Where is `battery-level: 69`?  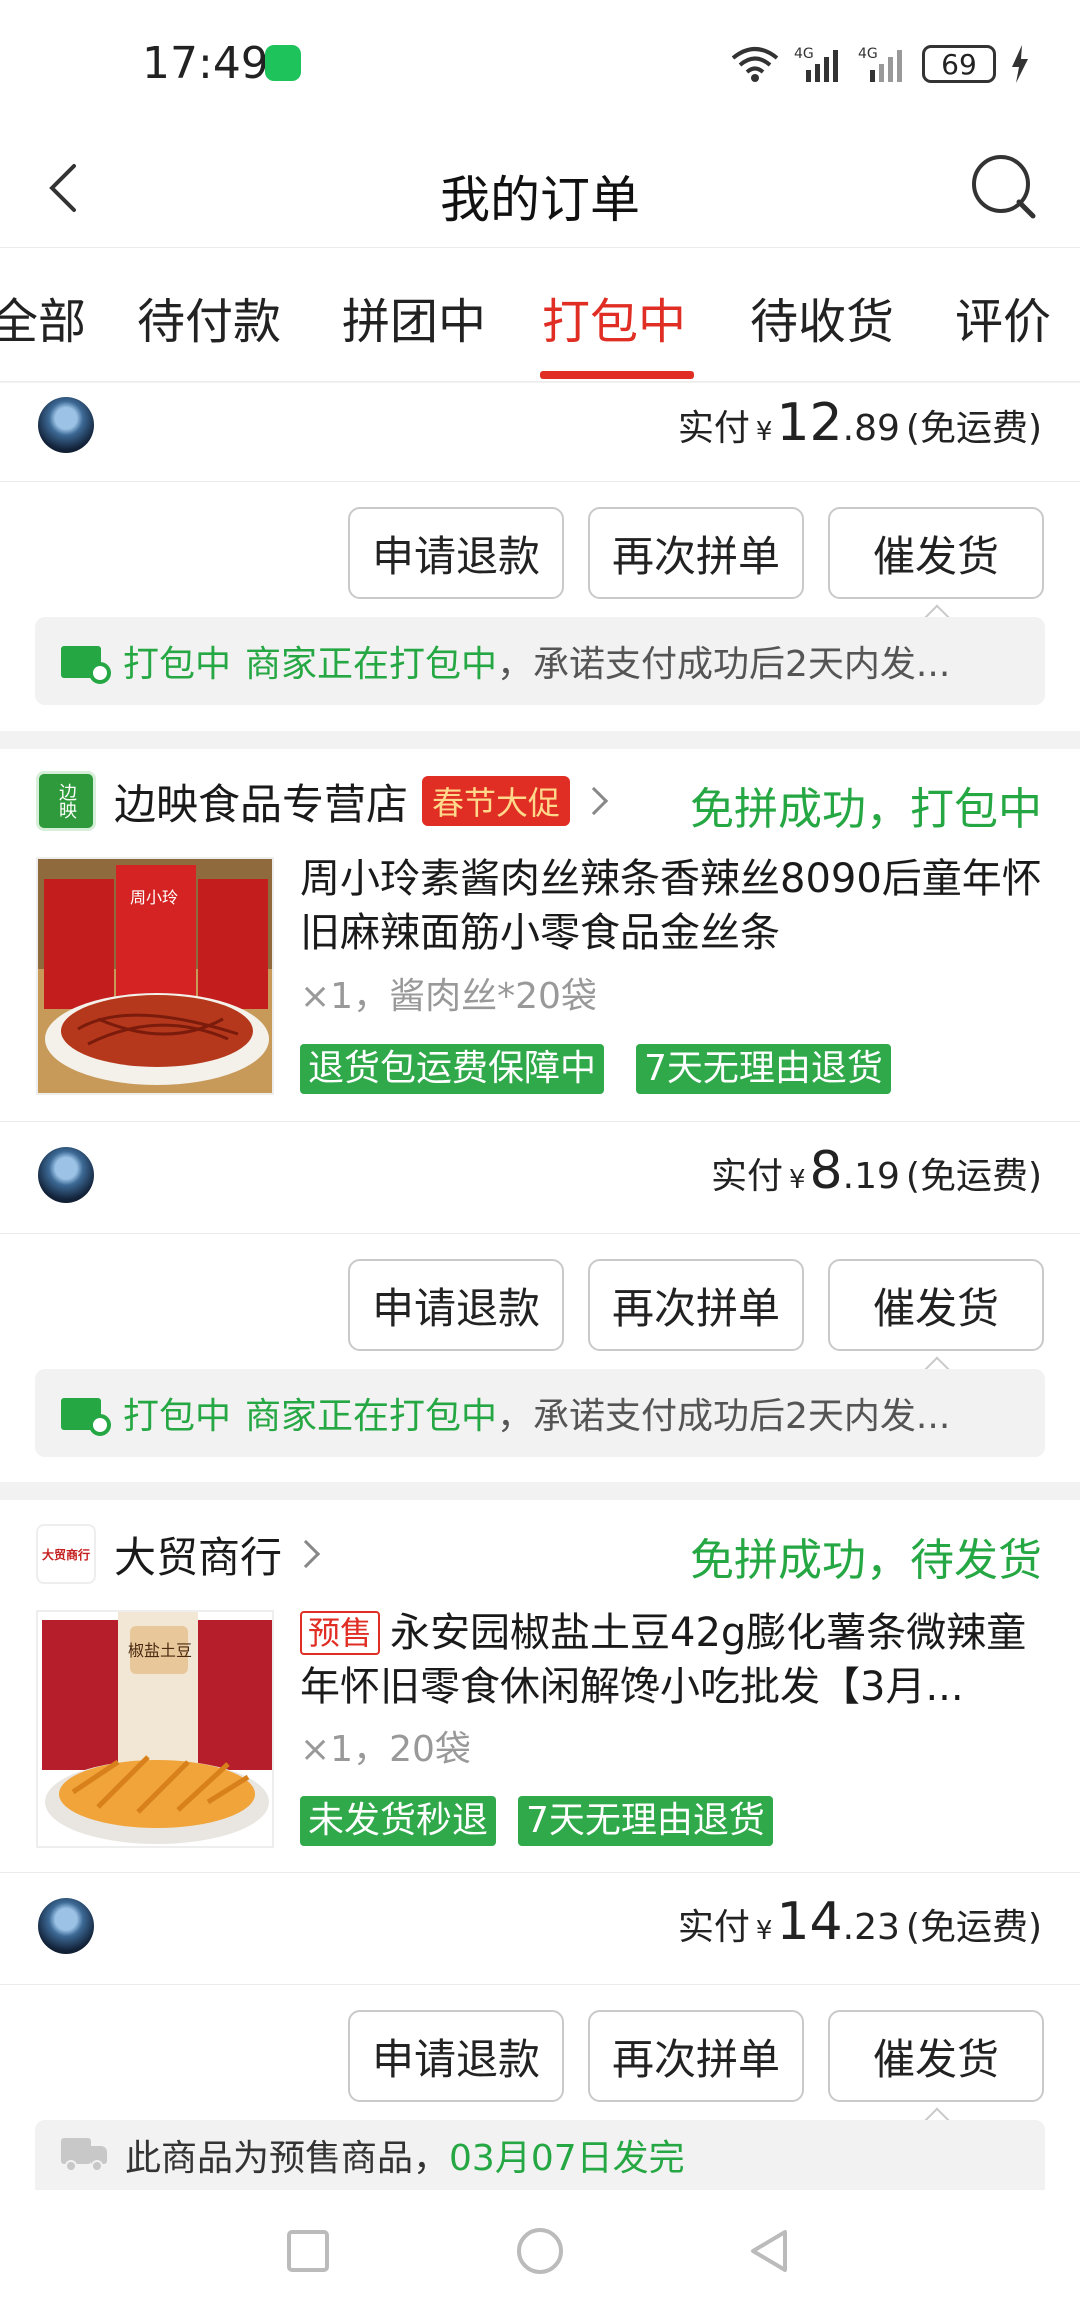 battery-level: 69 is located at coordinates (959, 64).